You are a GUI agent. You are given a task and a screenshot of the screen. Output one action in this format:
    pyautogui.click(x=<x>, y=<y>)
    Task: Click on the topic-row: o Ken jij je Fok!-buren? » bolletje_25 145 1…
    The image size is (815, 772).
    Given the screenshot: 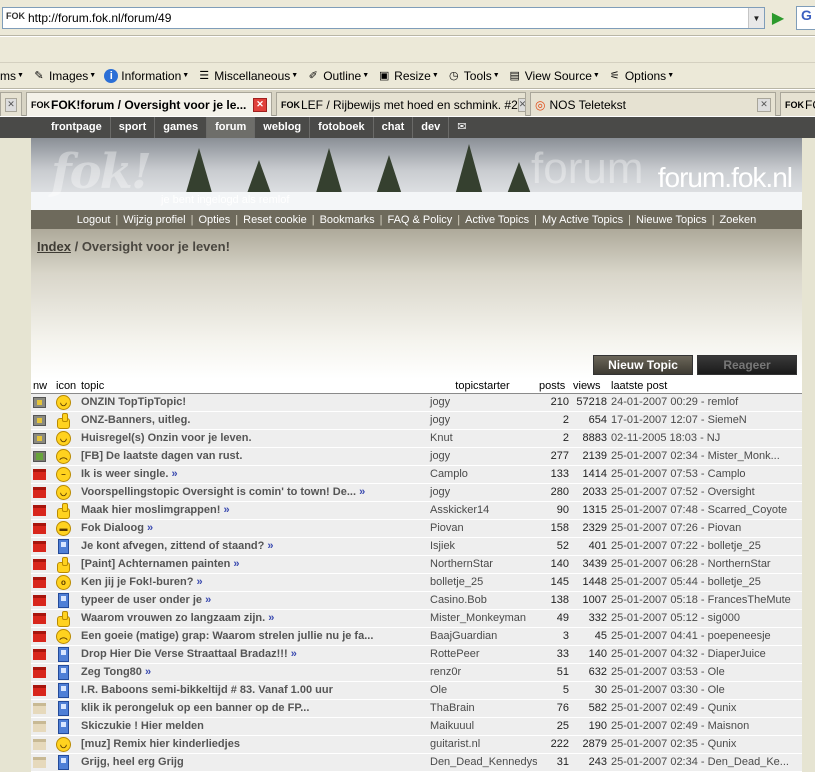 What is the action you would take?
    pyautogui.click(x=416, y=582)
    